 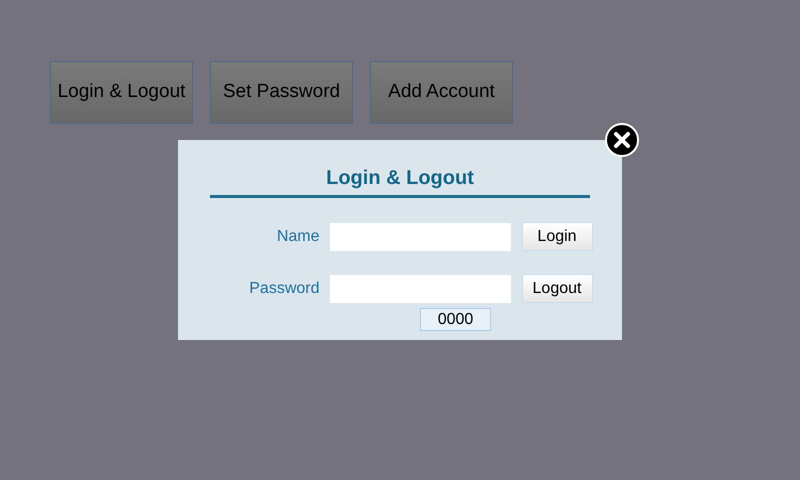 I want to click on menu-button: Add Account, so click(x=441, y=92).